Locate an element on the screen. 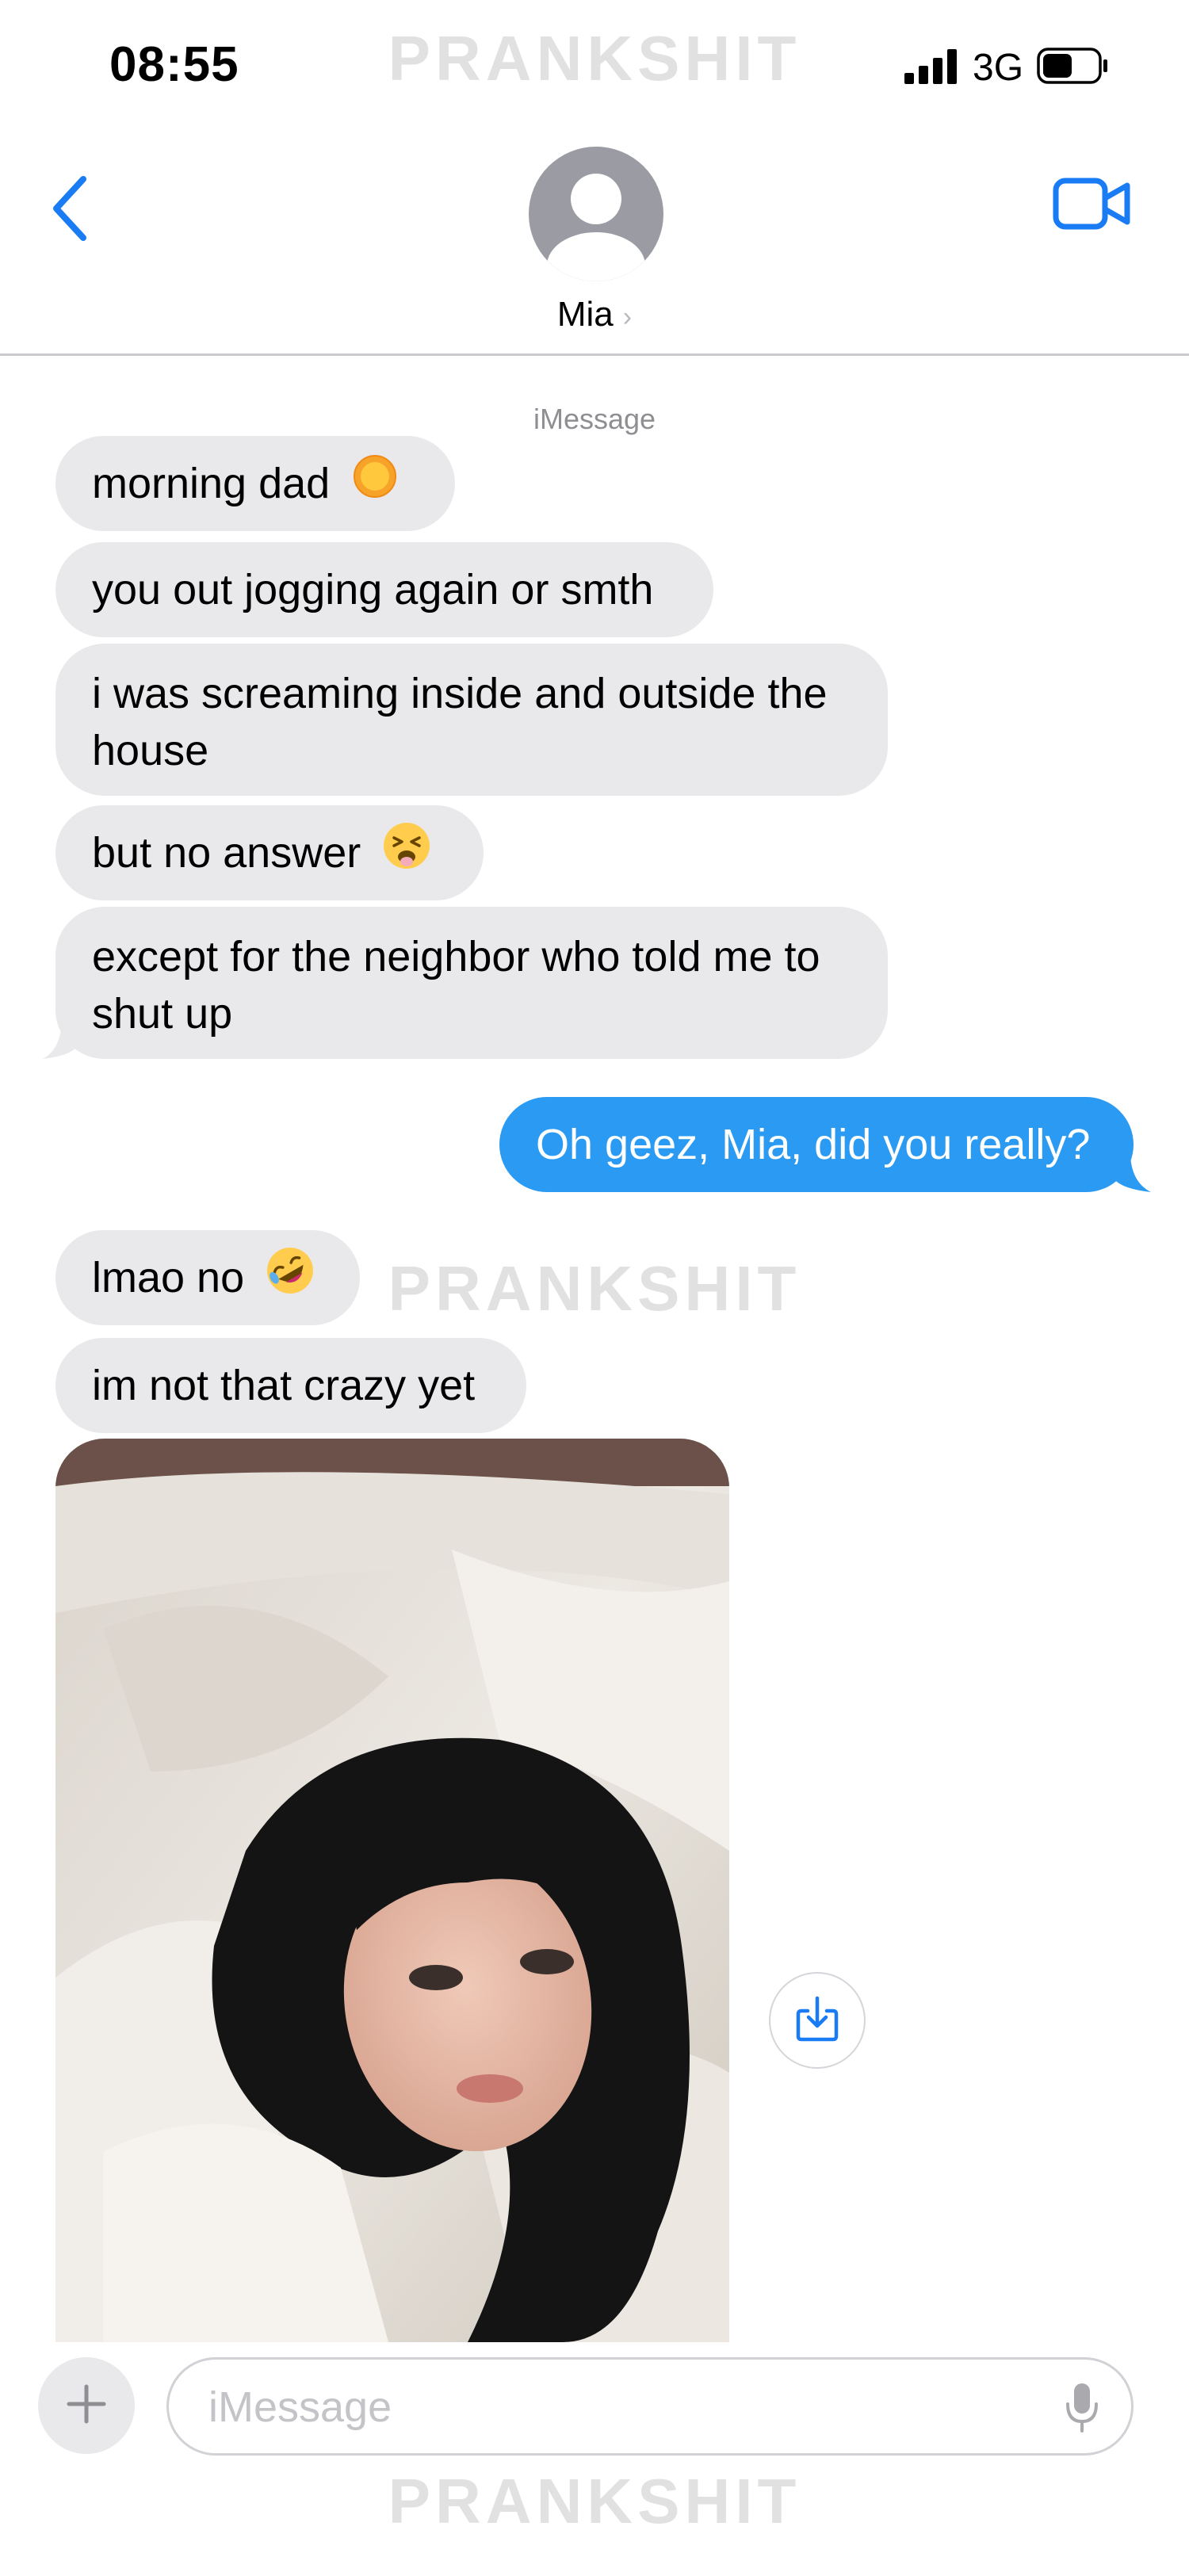 This screenshot has height=2576, width=1189. tired-face-emoji is located at coordinates (406, 852).